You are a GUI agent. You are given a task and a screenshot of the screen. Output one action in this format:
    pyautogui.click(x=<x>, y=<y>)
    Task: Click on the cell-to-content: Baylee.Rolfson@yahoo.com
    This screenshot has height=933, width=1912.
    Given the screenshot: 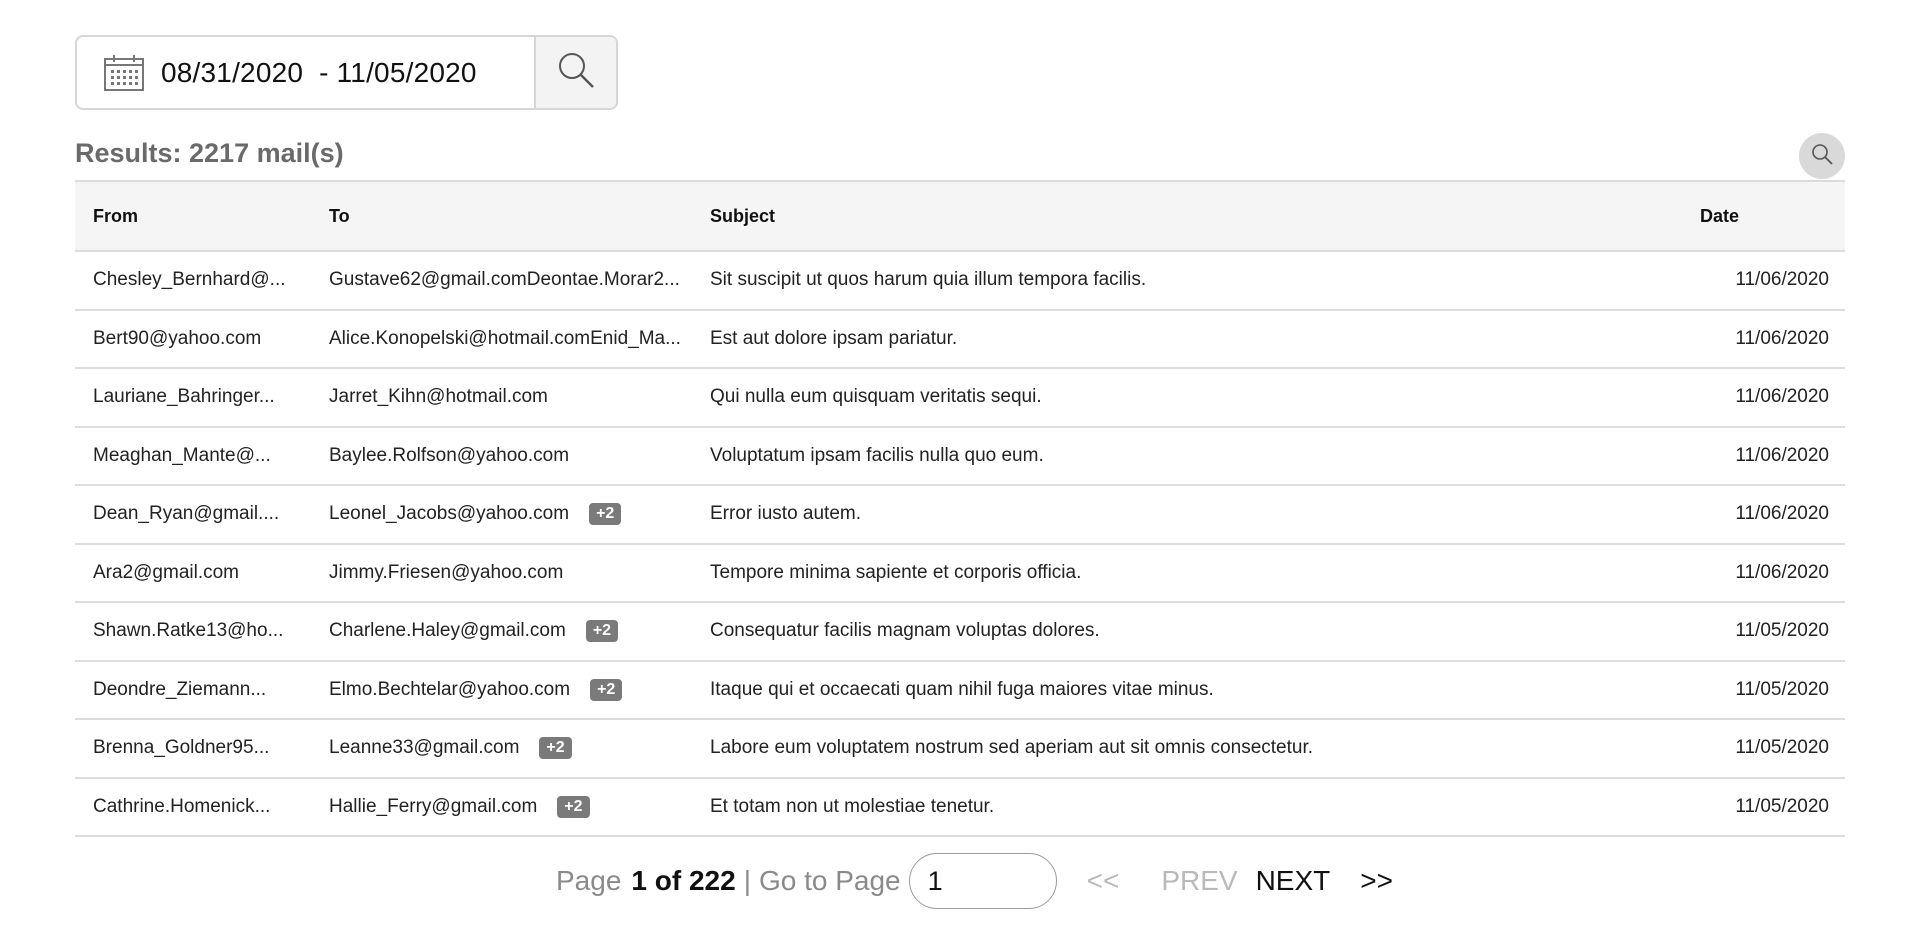 What is the action you would take?
    pyautogui.click(x=510, y=456)
    